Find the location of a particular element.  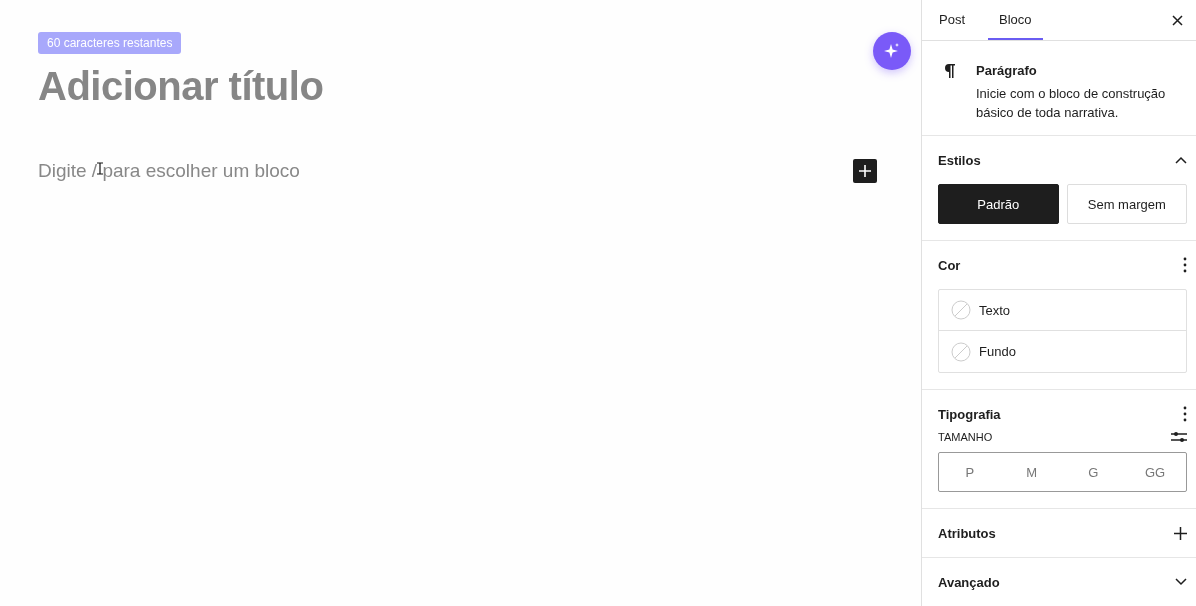

block-description: Inicie com o bloco de construção básico de toda narrativa. is located at coordinates (1071, 103).